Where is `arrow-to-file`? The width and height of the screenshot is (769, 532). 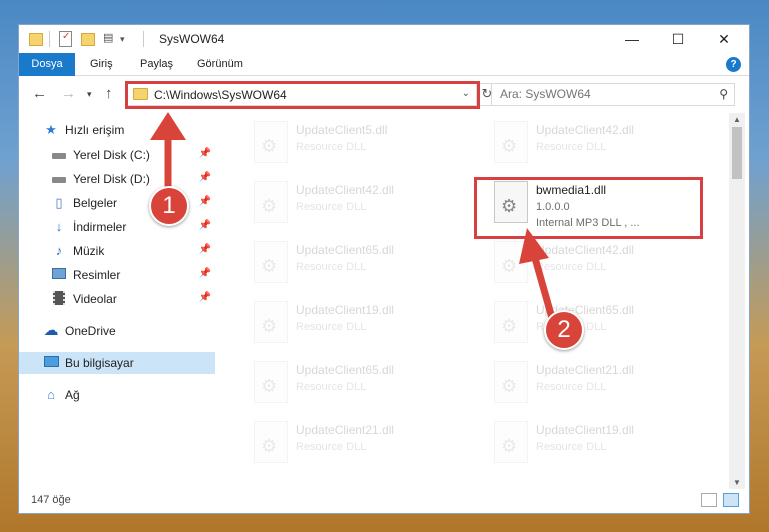
arrow-to-file is located at coordinates (537, 275).